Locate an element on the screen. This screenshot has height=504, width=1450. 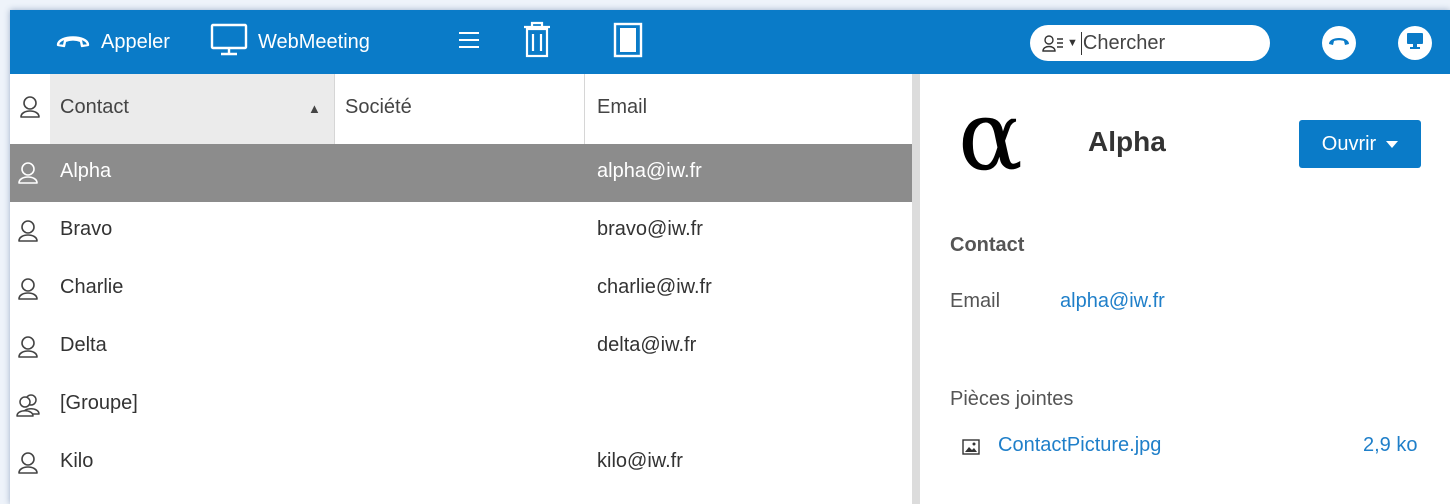
delete-button is located at coordinates (537, 42).